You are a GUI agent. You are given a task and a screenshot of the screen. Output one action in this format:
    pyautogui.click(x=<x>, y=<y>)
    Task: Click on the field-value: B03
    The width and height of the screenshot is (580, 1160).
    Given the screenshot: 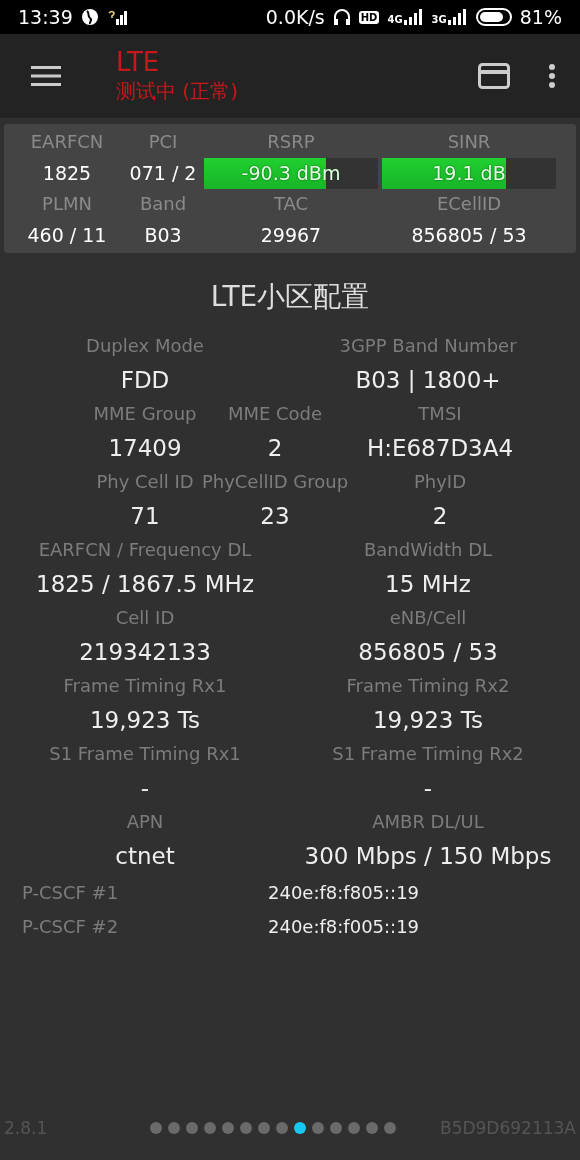 What is the action you would take?
    pyautogui.click(x=163, y=235)
    